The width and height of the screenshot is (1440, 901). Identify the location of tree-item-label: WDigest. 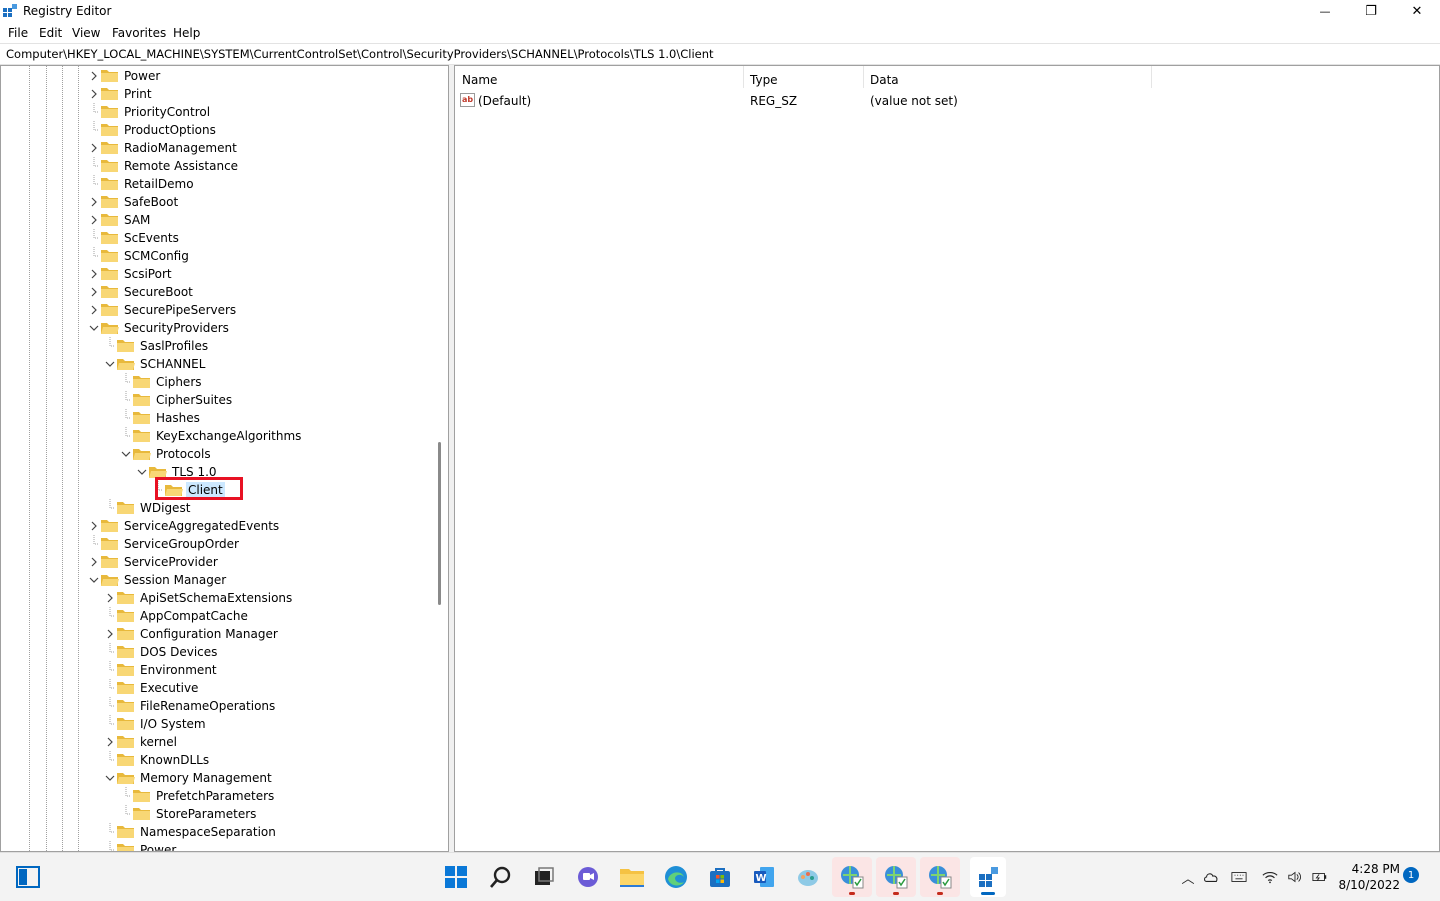
(165, 508).